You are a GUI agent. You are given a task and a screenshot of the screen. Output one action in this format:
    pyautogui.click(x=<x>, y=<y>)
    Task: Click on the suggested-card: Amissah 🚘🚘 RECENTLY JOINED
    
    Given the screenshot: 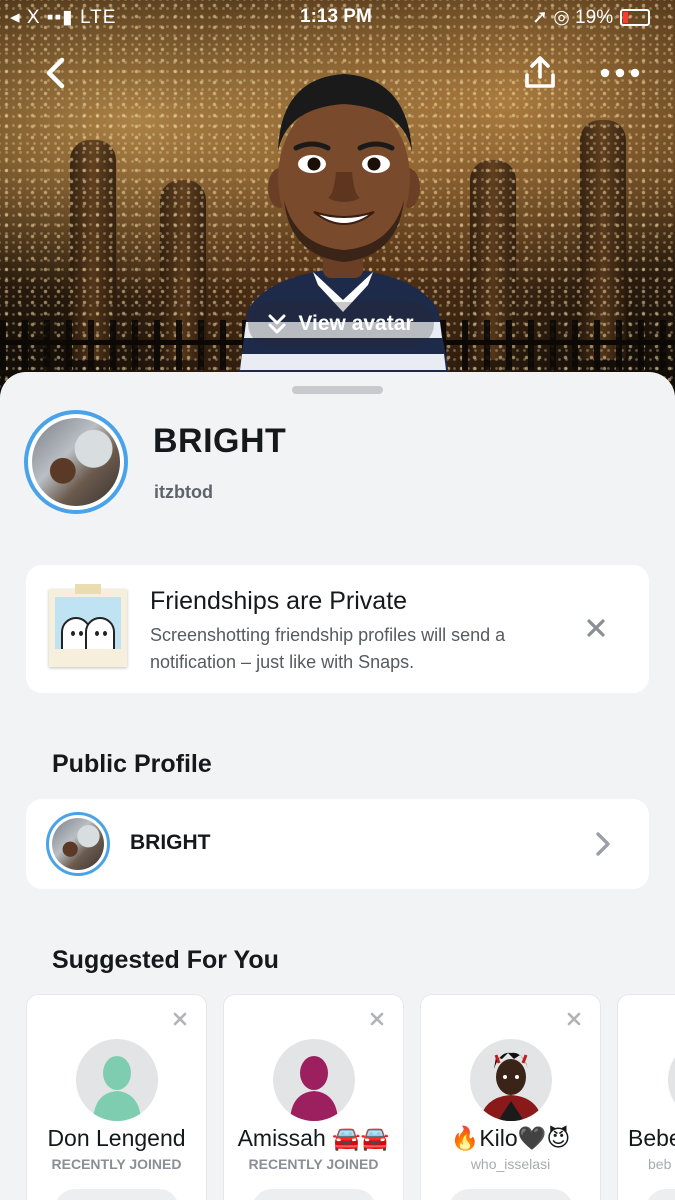 What is the action you would take?
    pyautogui.click(x=313, y=1097)
    